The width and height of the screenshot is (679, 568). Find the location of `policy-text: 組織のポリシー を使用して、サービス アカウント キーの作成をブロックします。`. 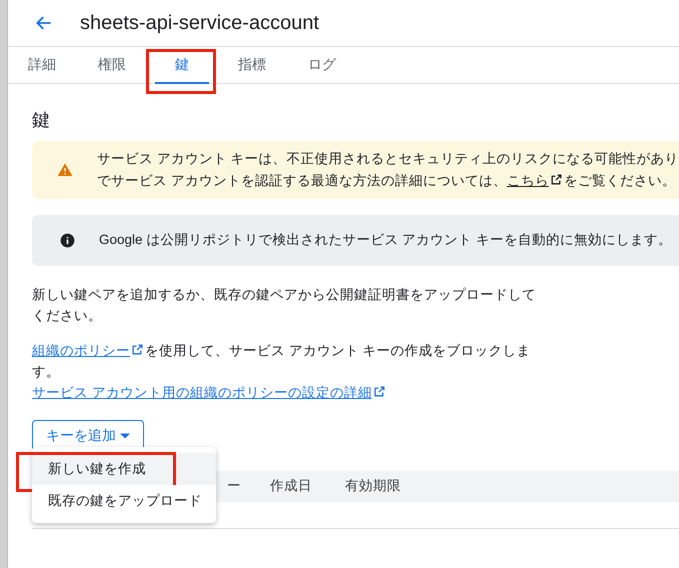

policy-text: 組織のポリシー を使用して、サービス アカウント キーの作成をブロックします。 is located at coordinates (282, 361).